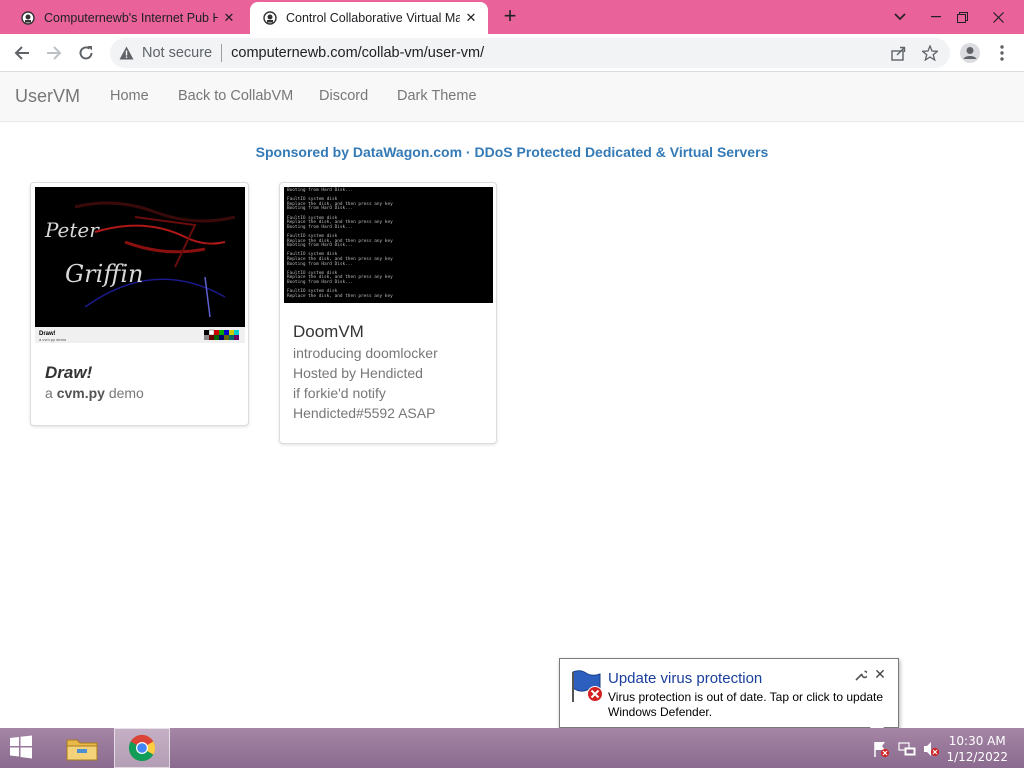  I want to click on vm-description-line: Hosted by Hendicted, so click(358, 373).